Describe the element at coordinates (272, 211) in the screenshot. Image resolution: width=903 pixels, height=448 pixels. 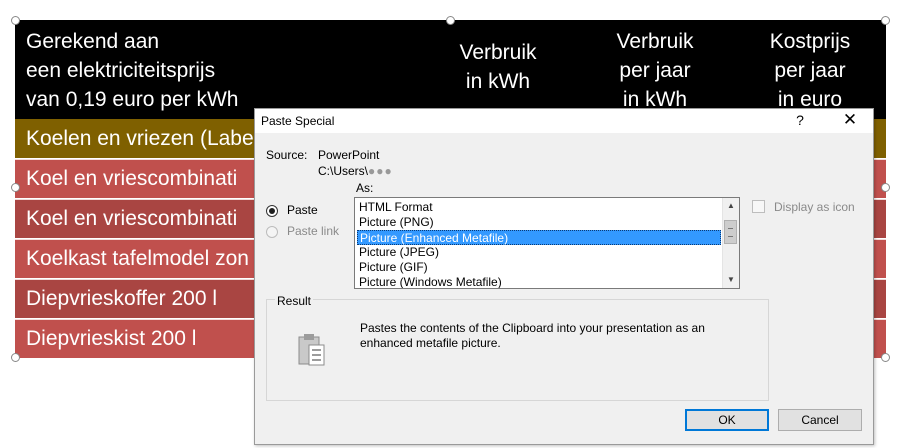
I see `paste-radio` at that location.